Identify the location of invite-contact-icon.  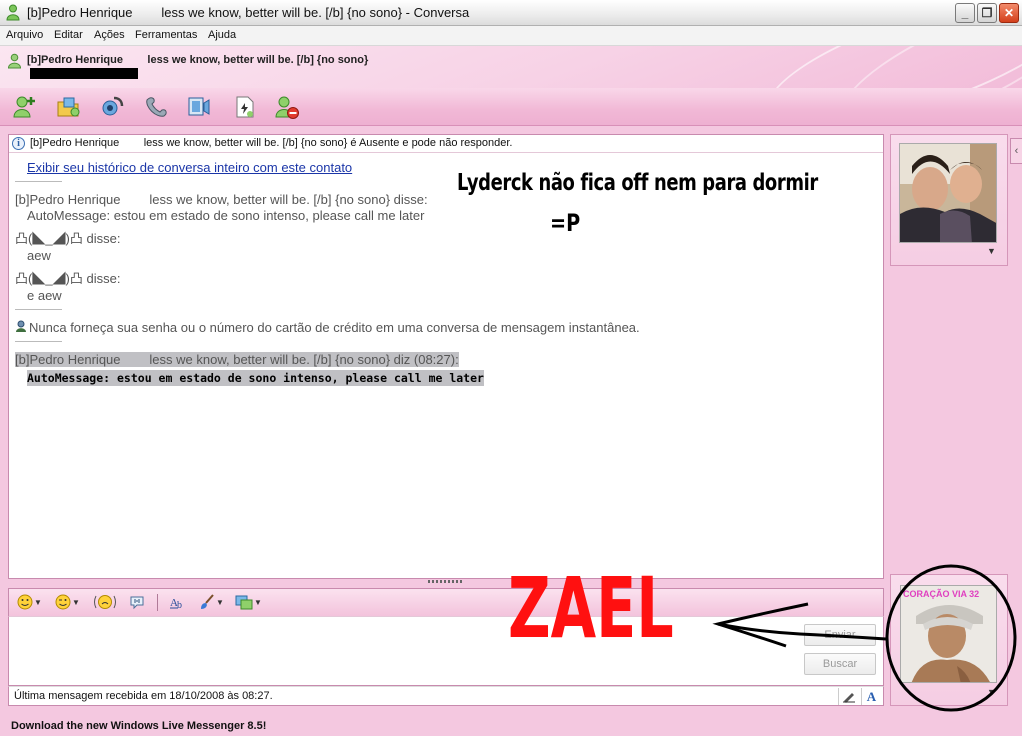
(25, 107).